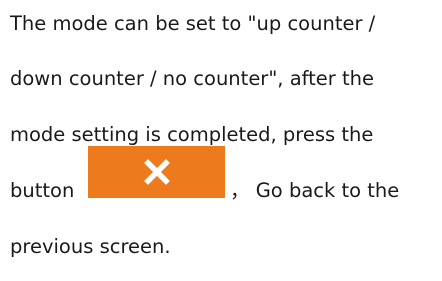 The image size is (442, 281). I want to click on text-line-3: mode setting is completed, press the, so click(192, 134).